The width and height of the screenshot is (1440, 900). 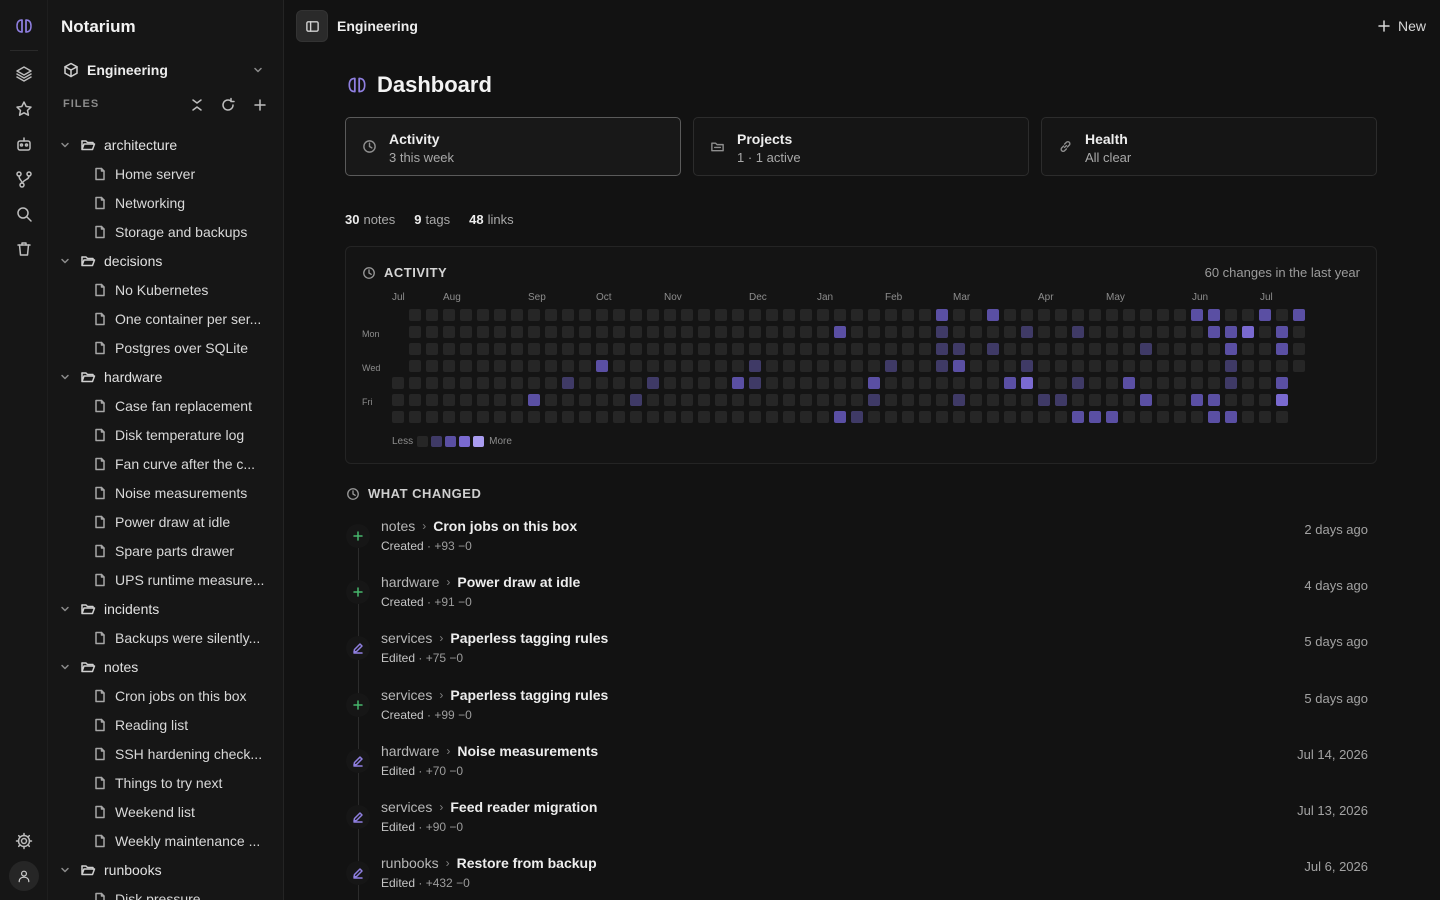 What do you see at coordinates (406, 638) in the screenshot?
I see `change-folder: services` at bounding box center [406, 638].